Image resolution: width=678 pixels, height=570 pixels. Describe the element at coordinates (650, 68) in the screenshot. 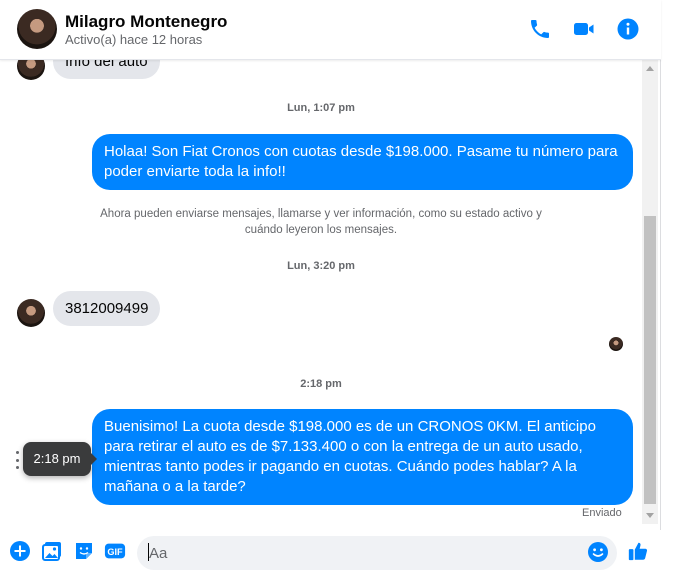

I see `scroll-up-arrow-icon` at that location.